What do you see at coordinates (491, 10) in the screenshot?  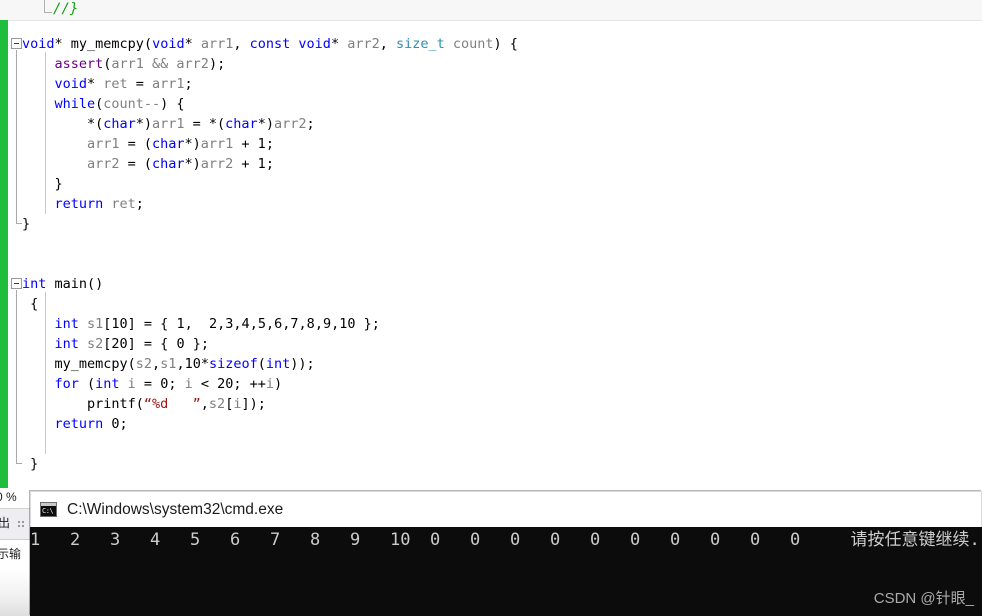 I see `editor-top-fragment-strip: //}` at bounding box center [491, 10].